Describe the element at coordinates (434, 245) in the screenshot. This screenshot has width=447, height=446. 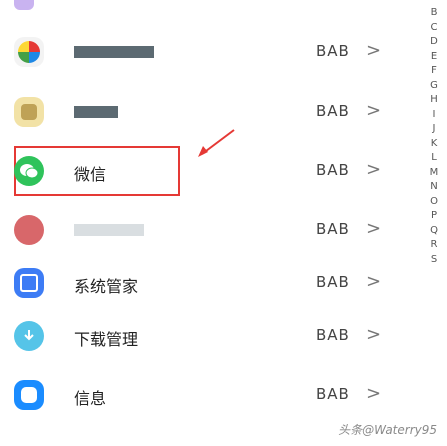
I see `index-letter: R` at that location.